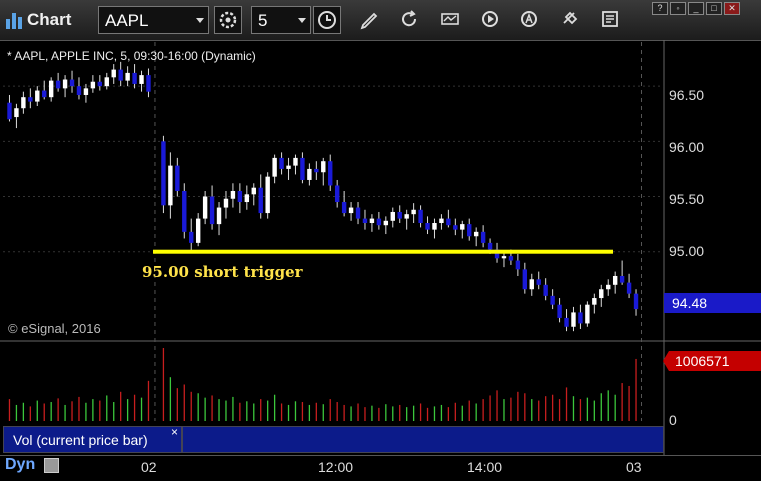 The image size is (761, 481). Describe the element at coordinates (714, 8) in the screenshot. I see `maximize-button: □` at that location.